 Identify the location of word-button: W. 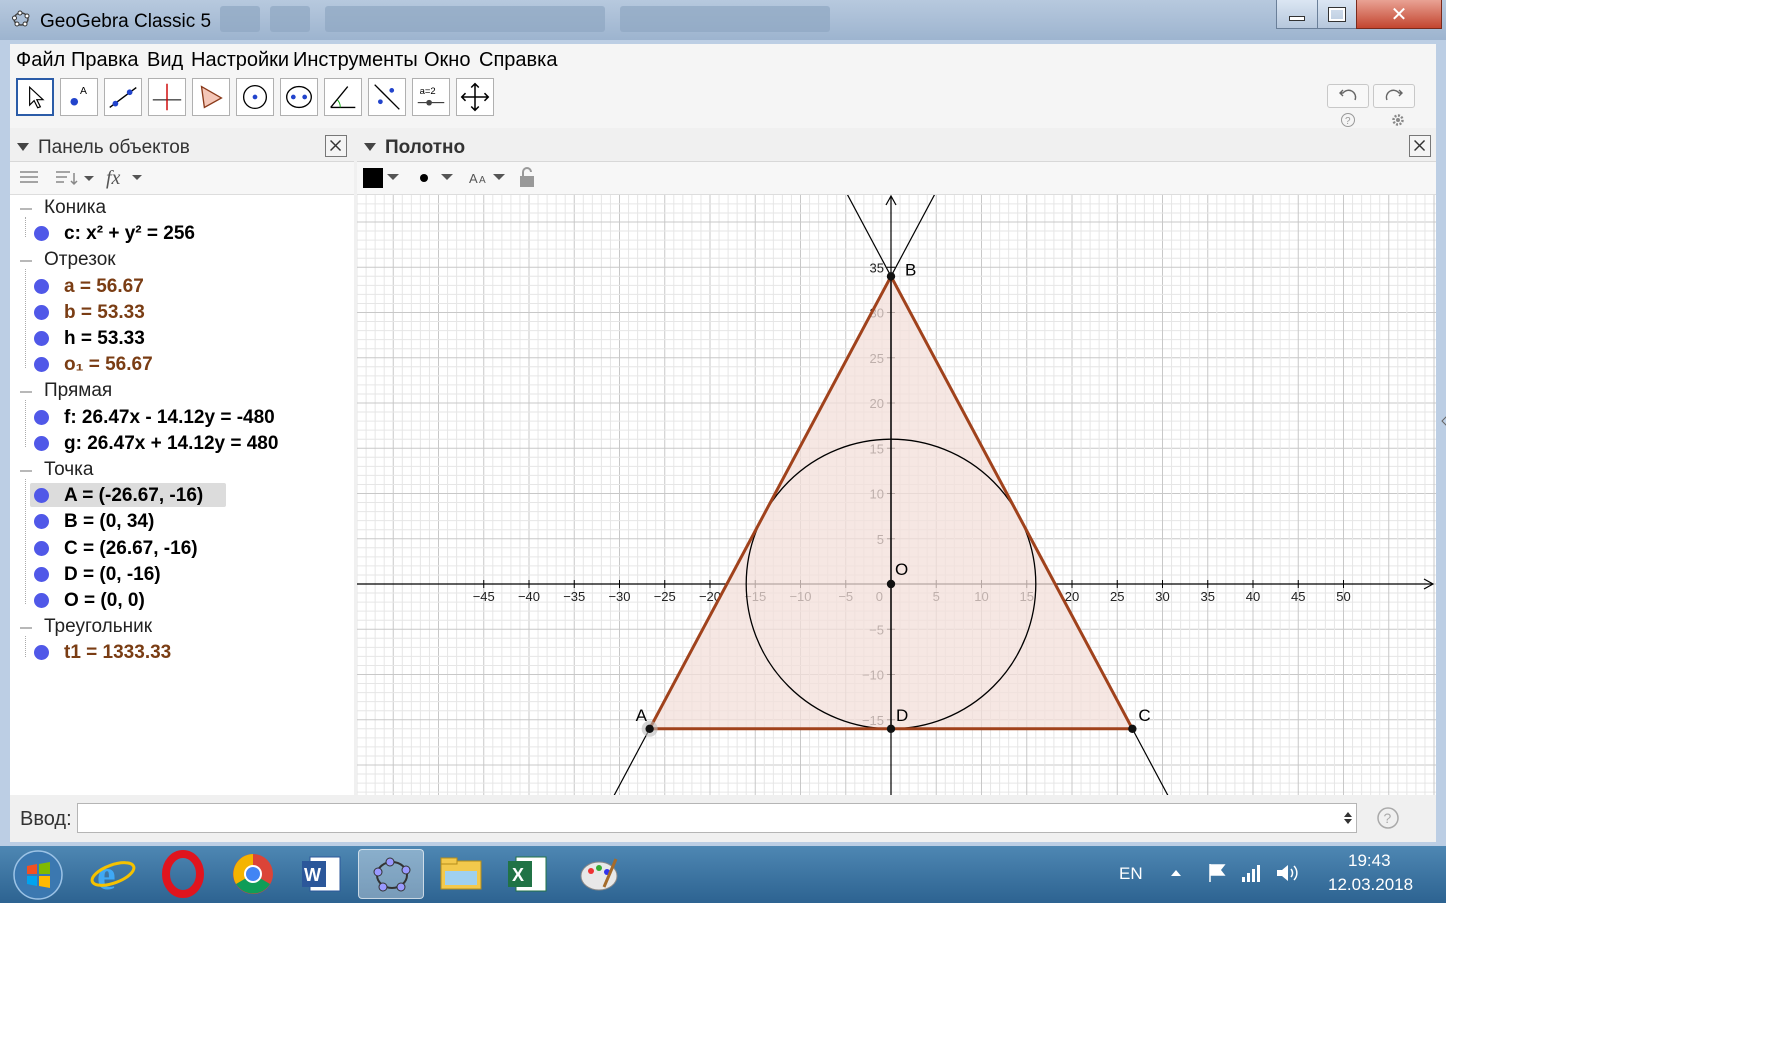
(323, 874).